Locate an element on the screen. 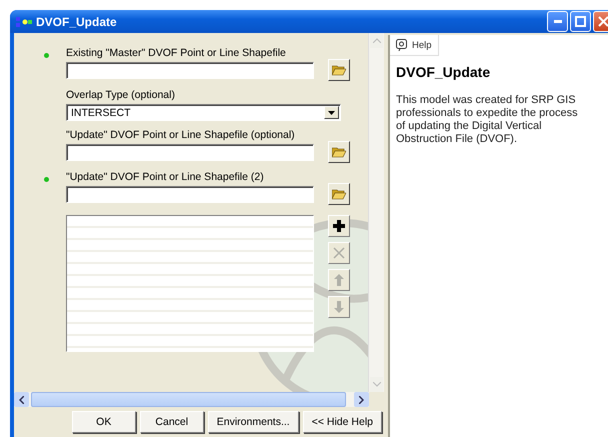 The image size is (608, 437). parameter-label: "Update" DVOF Point or Line Shapefile (optional) is located at coordinates (181, 135).